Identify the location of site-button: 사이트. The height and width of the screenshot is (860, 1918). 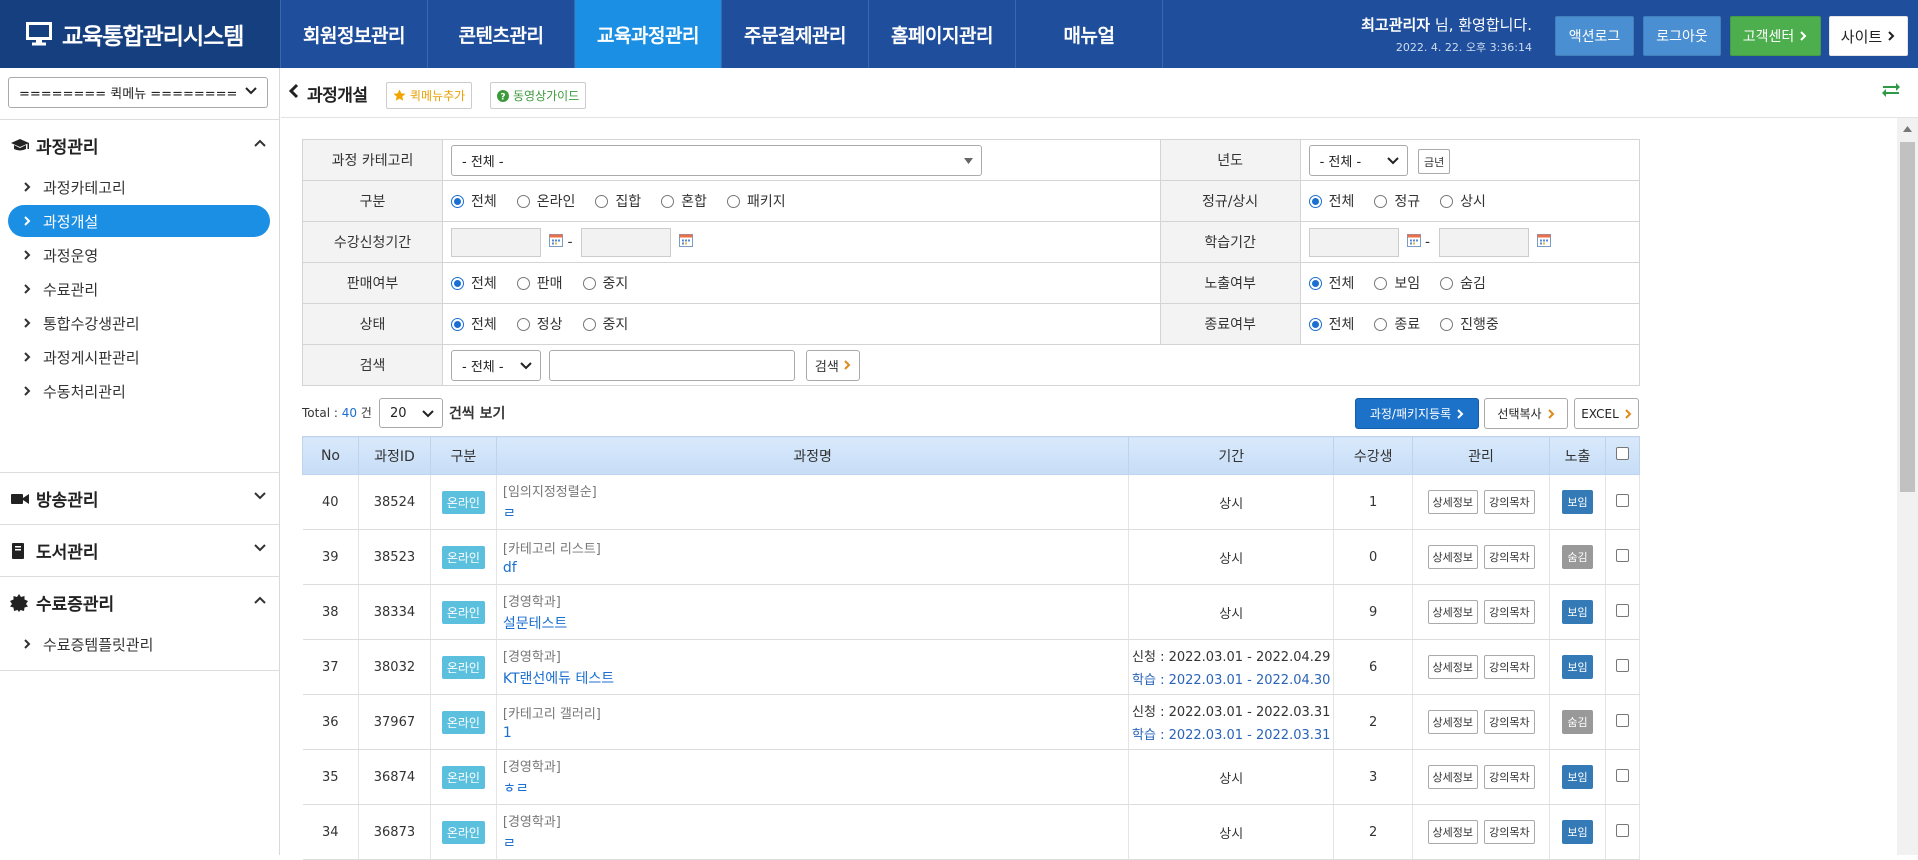
(1868, 36).